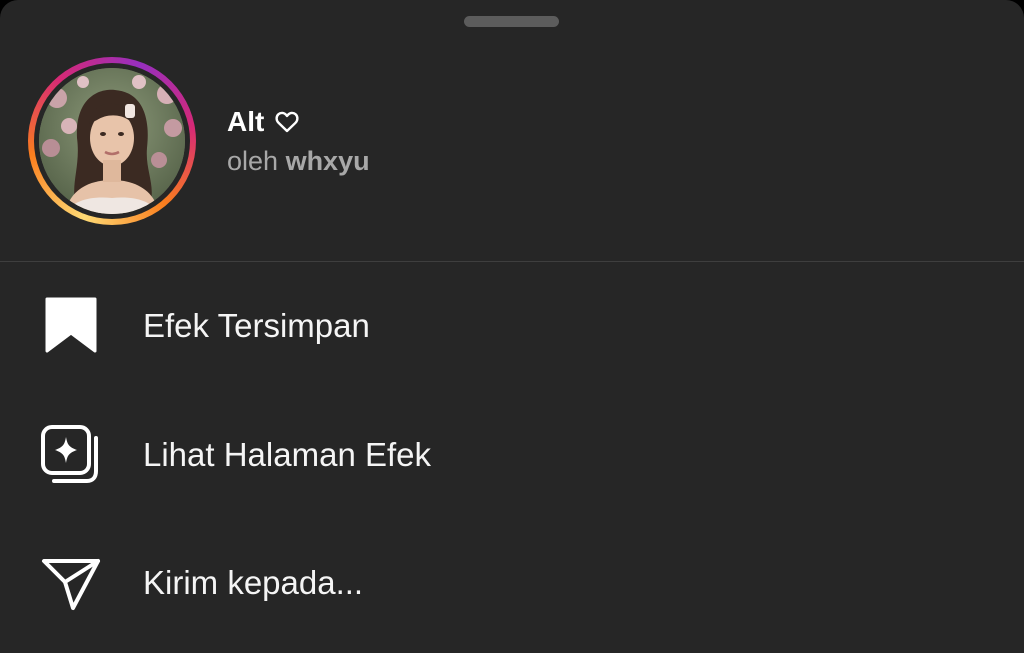 The width and height of the screenshot is (1024, 653). Describe the element at coordinates (512, 261) in the screenshot. I see `divider` at that location.